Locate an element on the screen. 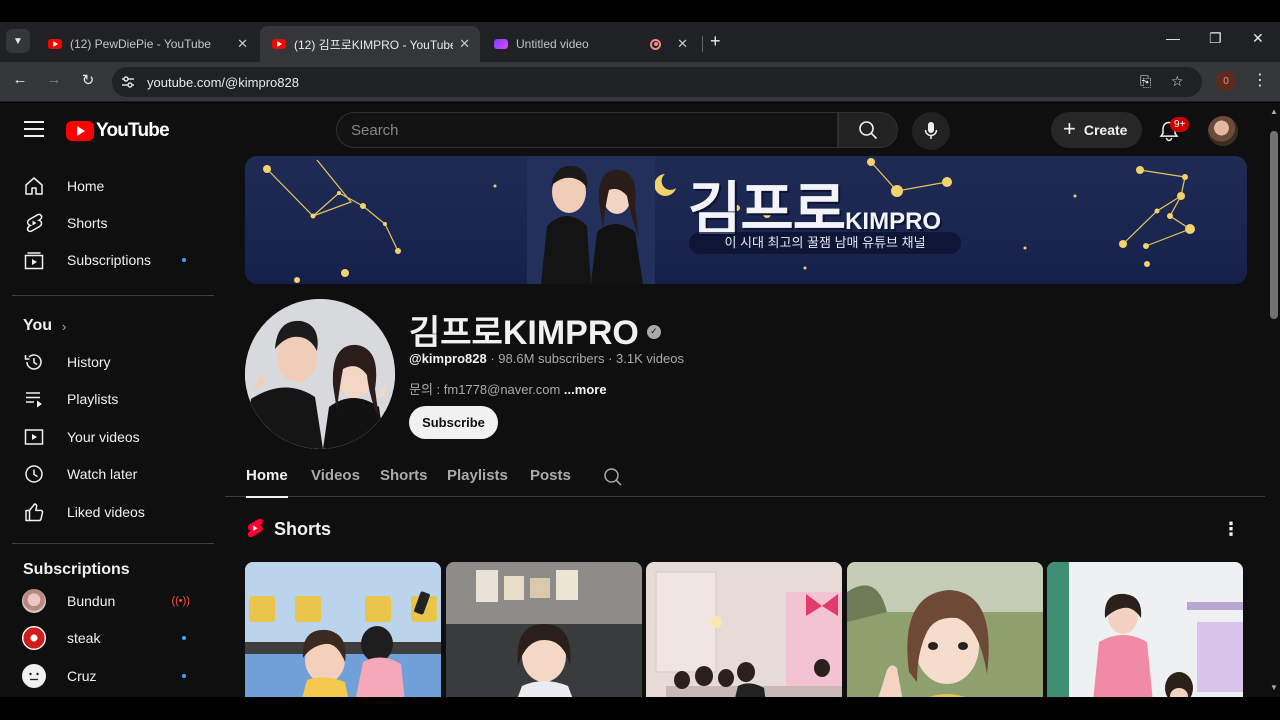 The width and height of the screenshot is (1280, 720). create-button: + Create is located at coordinates (1096, 130).